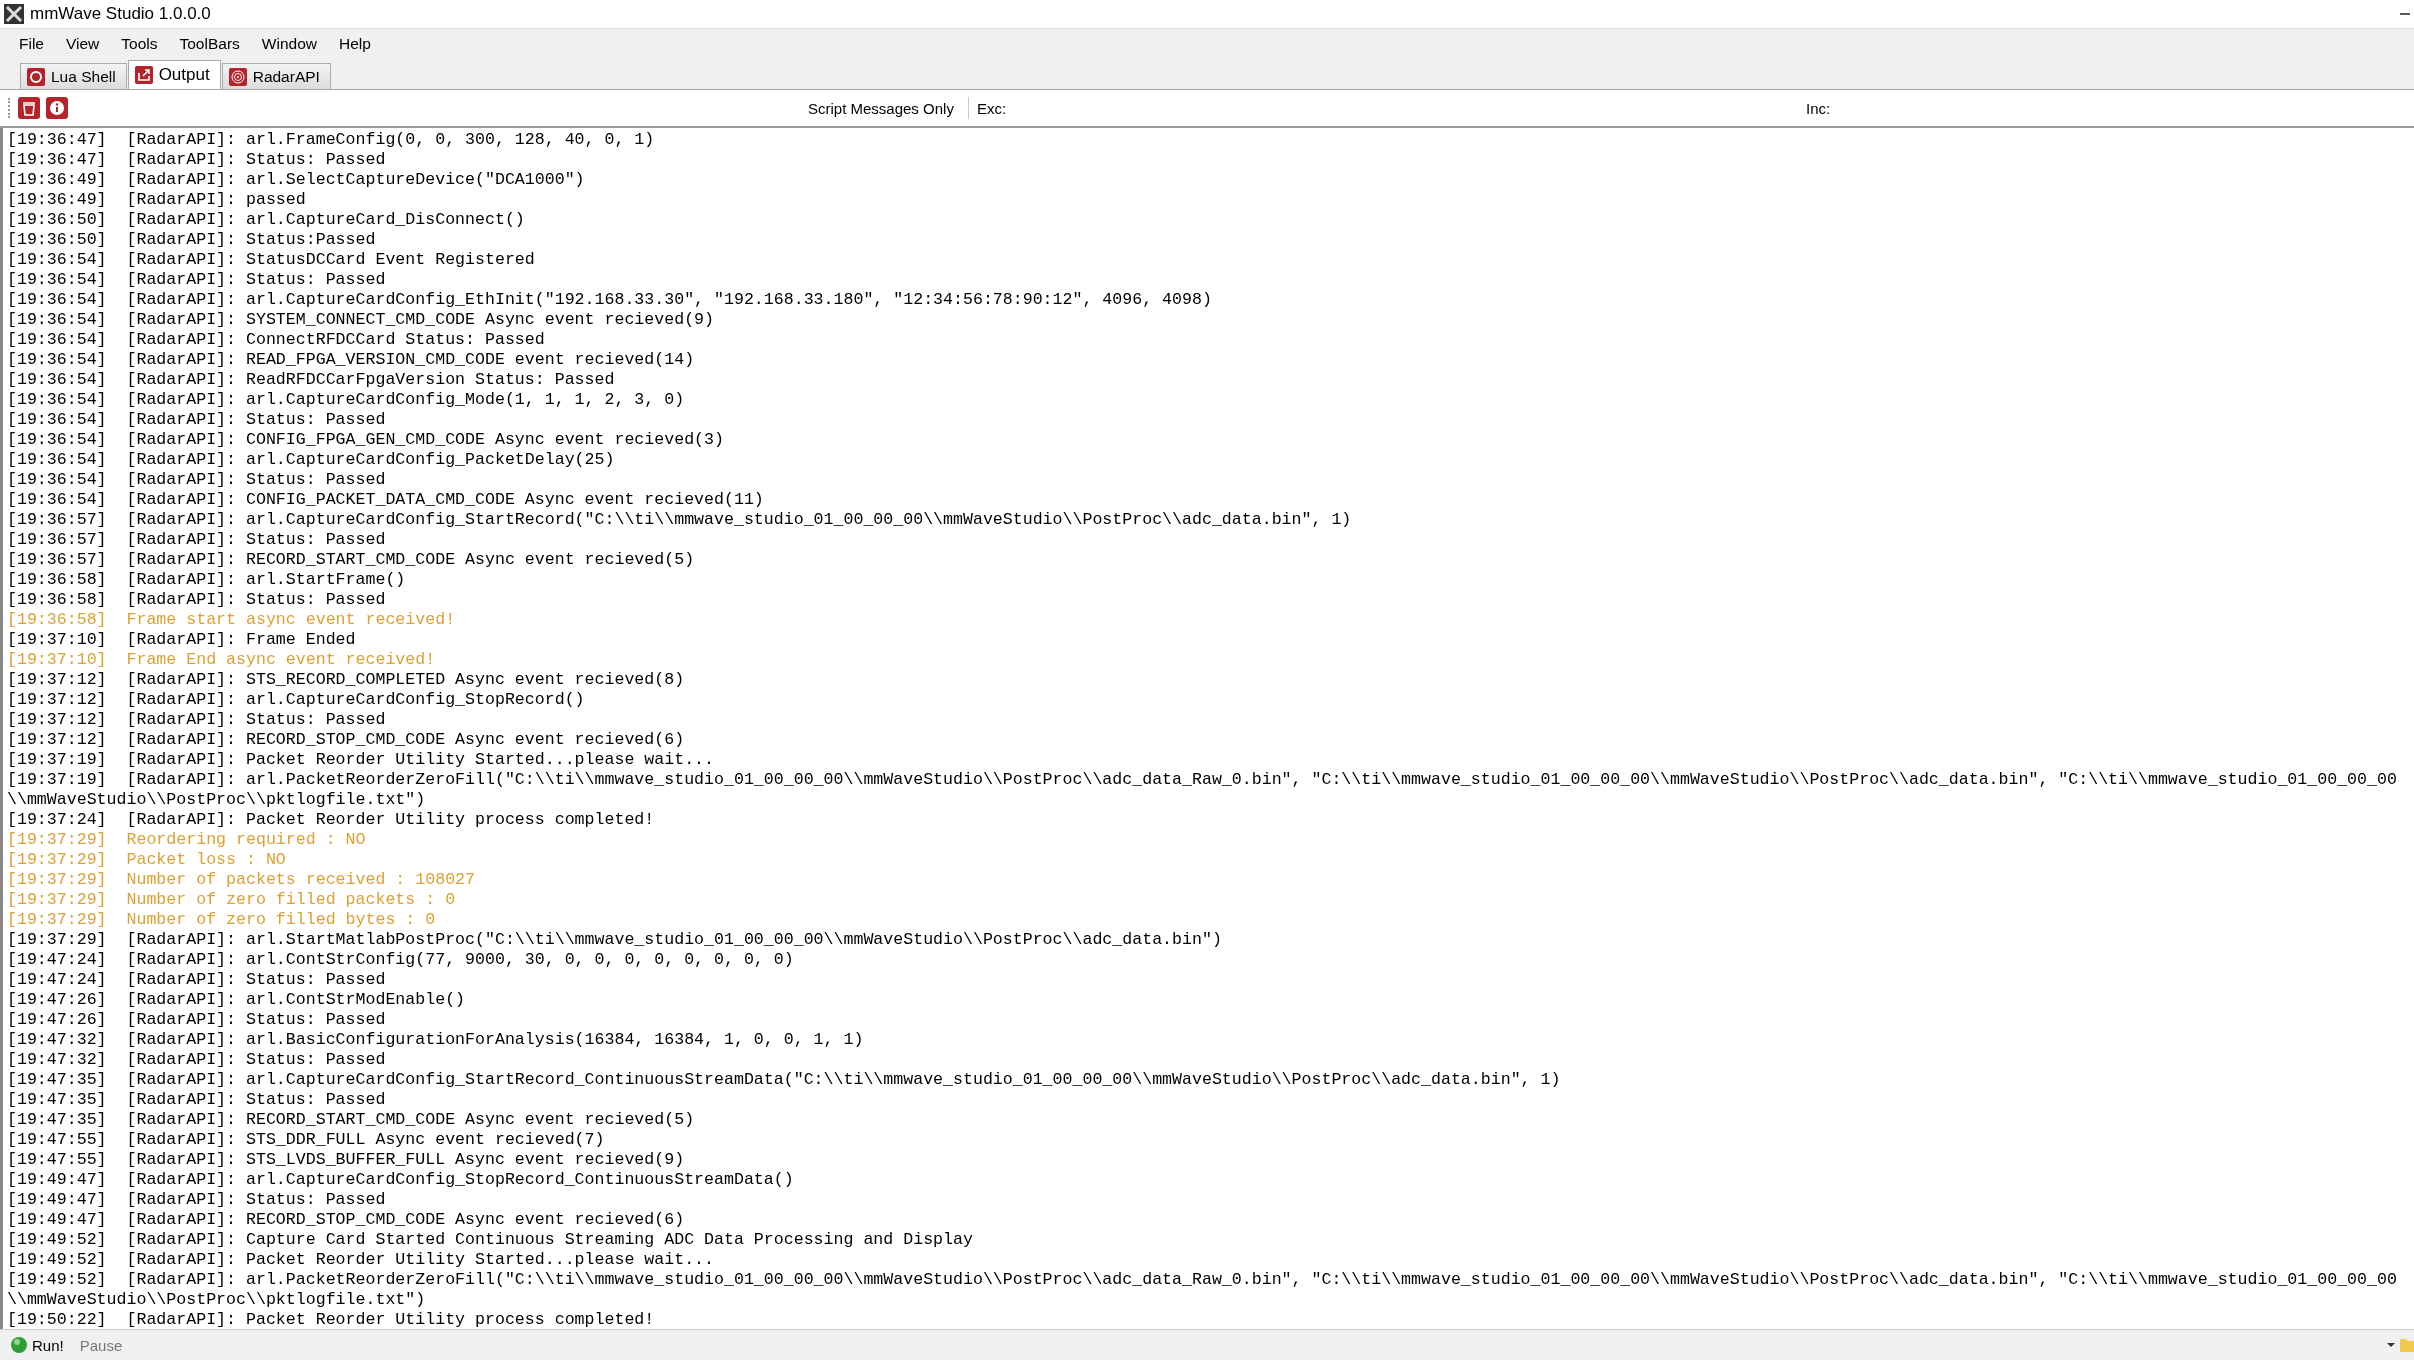 Image resolution: width=2414 pixels, height=1360 pixels. Describe the element at coordinates (29, 108) in the screenshot. I see `delete-icon` at that location.